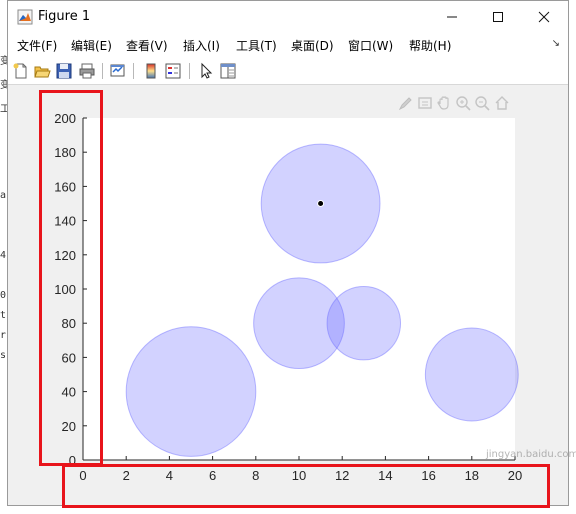 This screenshot has width=576, height=514. I want to click on x-tick-label: 16, so click(428, 475).